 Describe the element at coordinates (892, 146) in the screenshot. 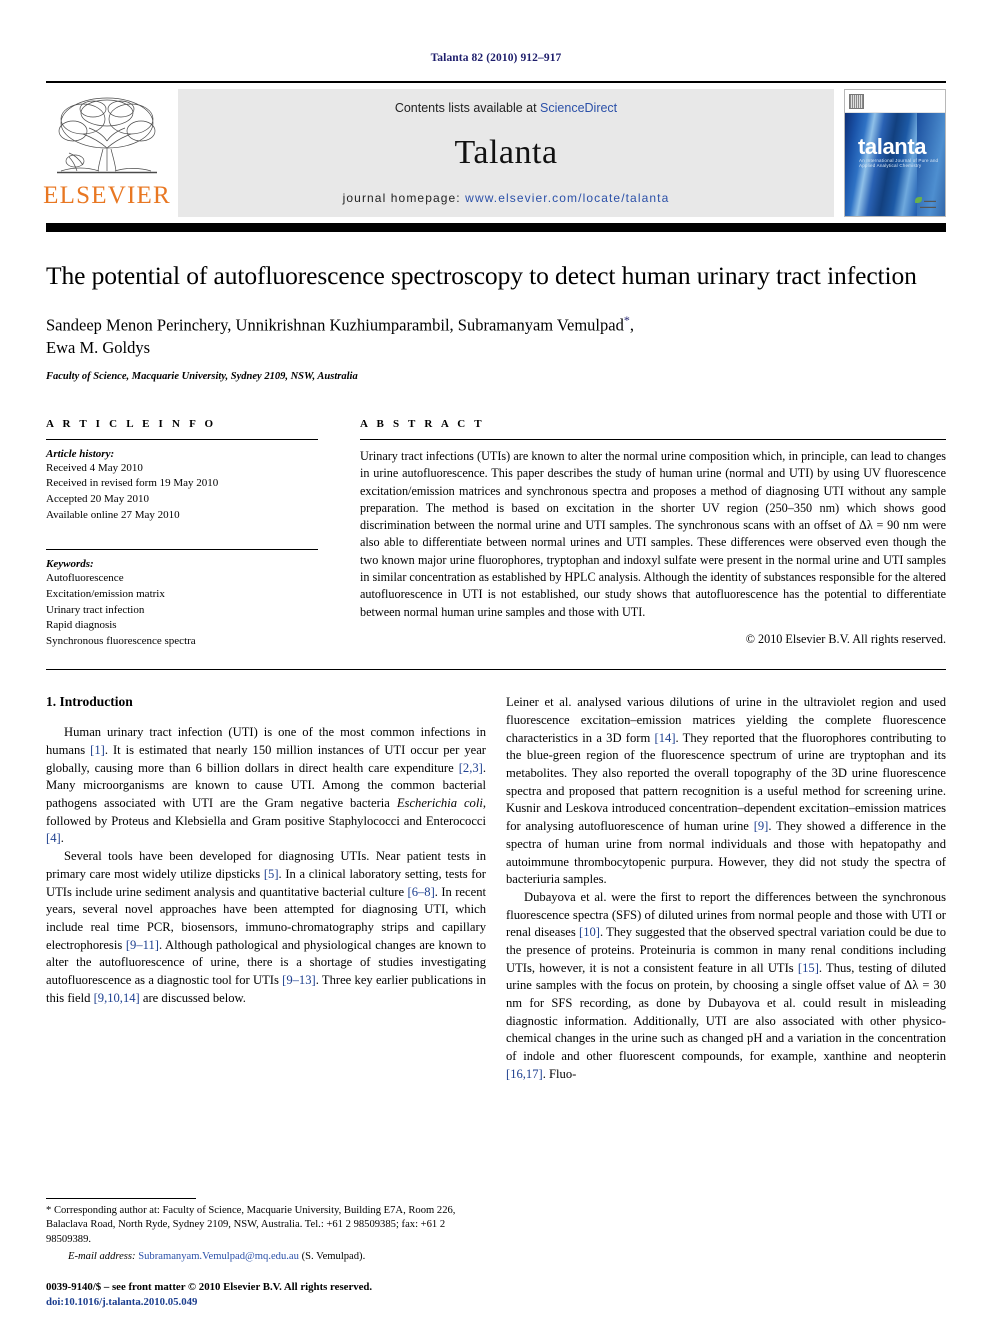

I see `cover-journal-title: talanta` at that location.